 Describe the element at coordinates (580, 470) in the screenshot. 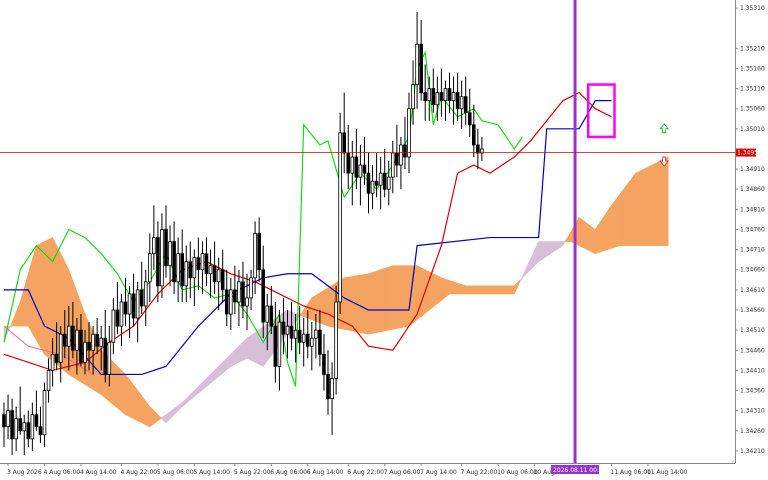

I see `time-marker-label: 2026.08.11 00:00` at that location.